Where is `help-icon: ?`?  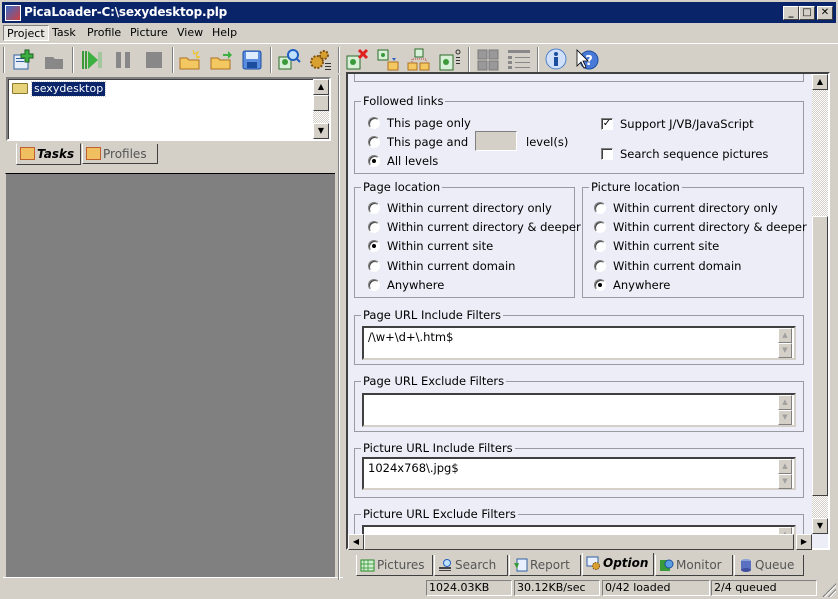 help-icon: ? is located at coordinates (587, 60).